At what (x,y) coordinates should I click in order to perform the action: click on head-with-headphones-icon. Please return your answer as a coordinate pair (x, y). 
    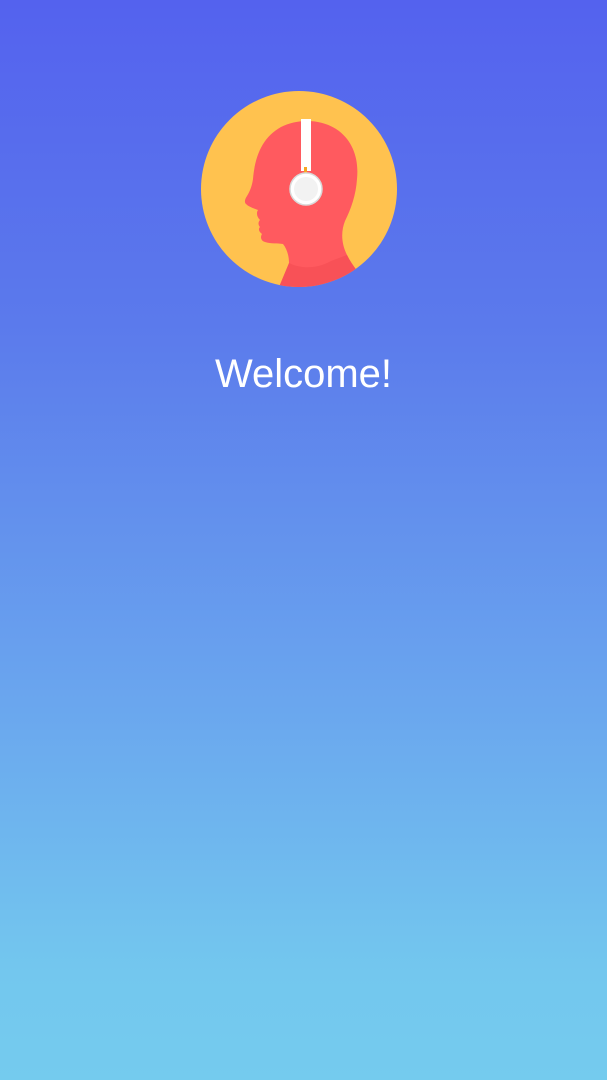
    Looking at the image, I should click on (299, 189).